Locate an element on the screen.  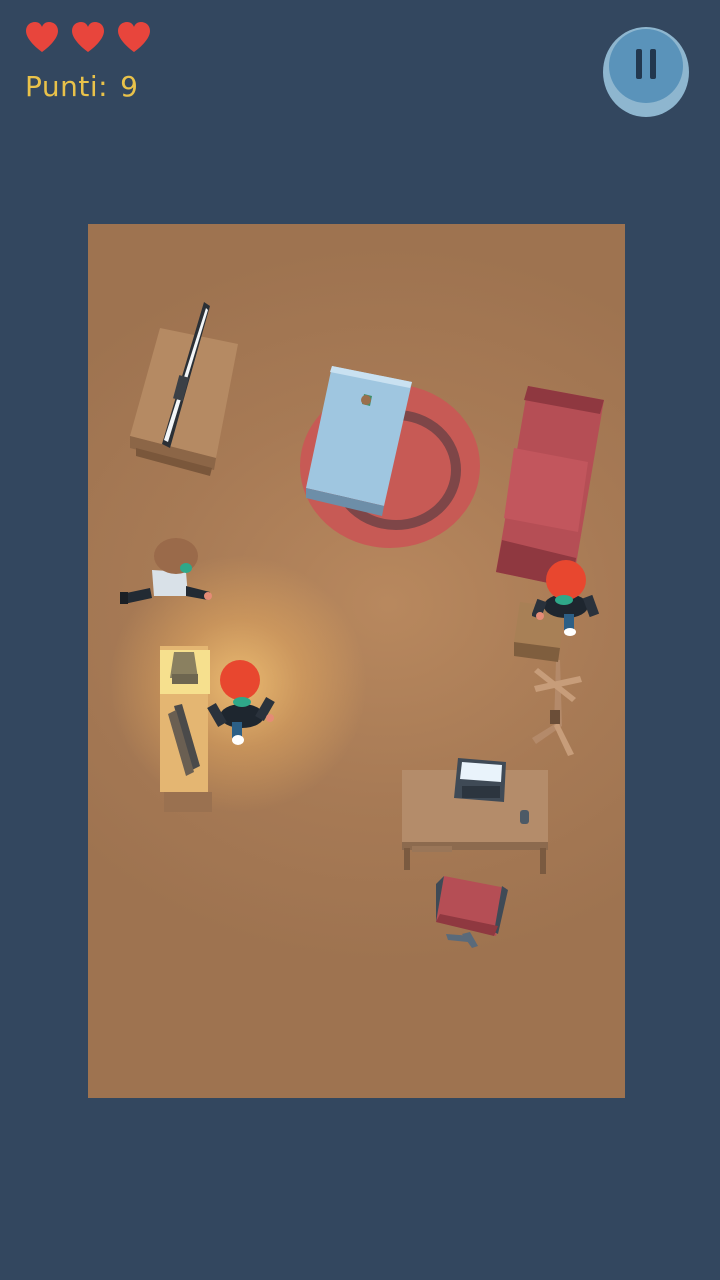
score-display: Punti: 9 is located at coordinates (81, 86).